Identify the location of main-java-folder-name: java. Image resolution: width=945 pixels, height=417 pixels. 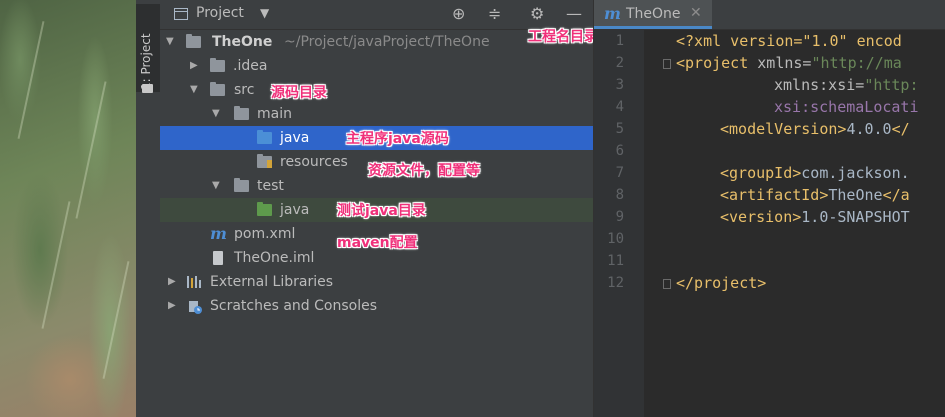
(295, 138).